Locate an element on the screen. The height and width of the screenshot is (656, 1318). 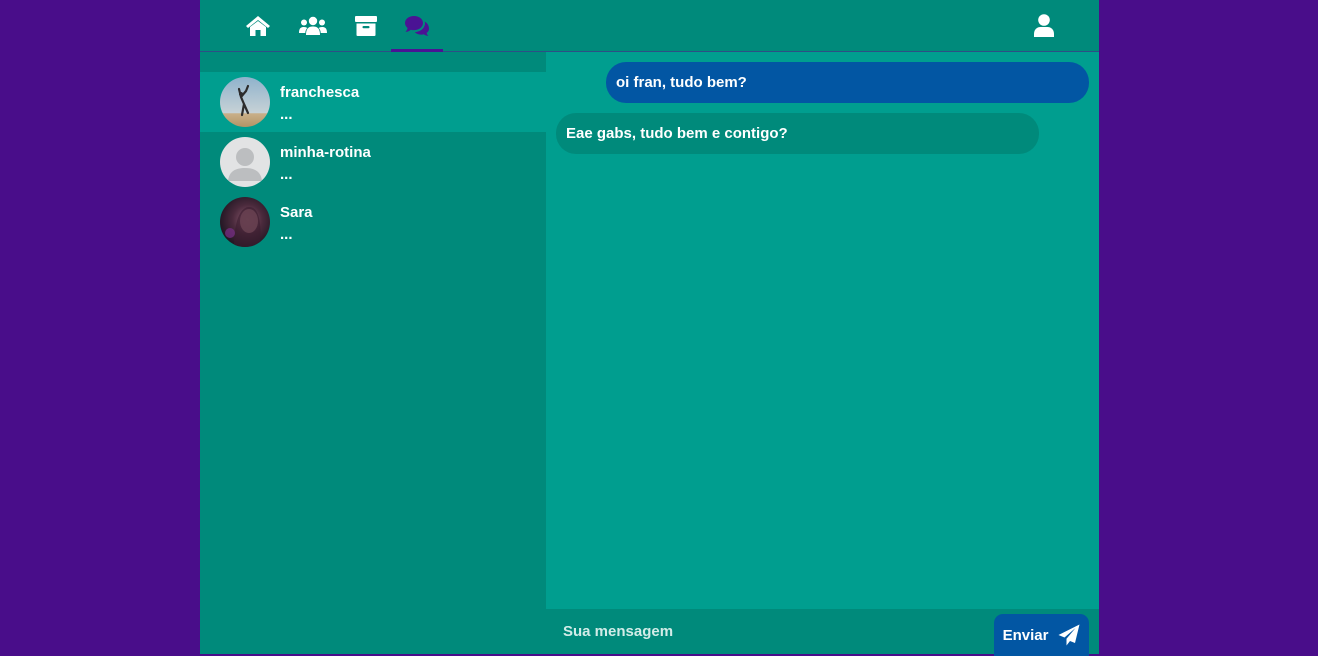
nav-users is located at coordinates (313, 25).